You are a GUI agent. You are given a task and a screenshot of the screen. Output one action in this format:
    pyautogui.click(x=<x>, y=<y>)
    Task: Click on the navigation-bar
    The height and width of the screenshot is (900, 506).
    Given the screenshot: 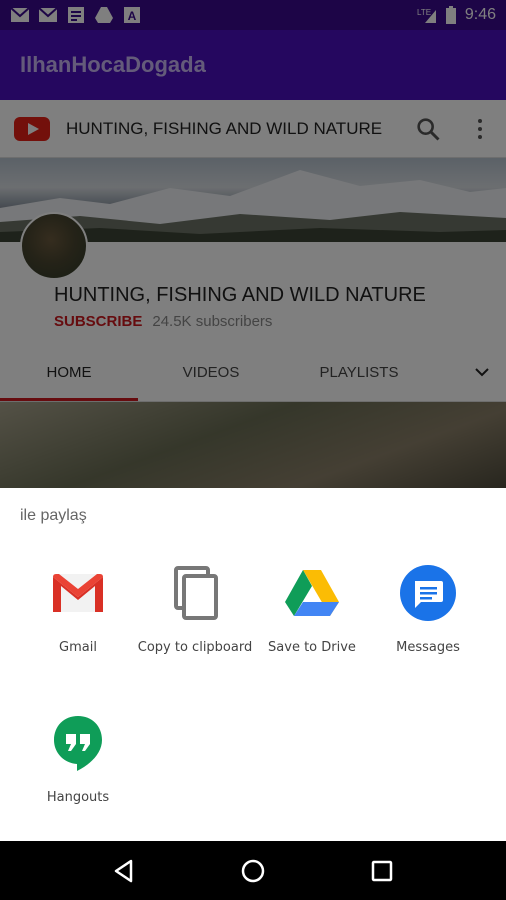 What is the action you would take?
    pyautogui.click(x=253, y=870)
    